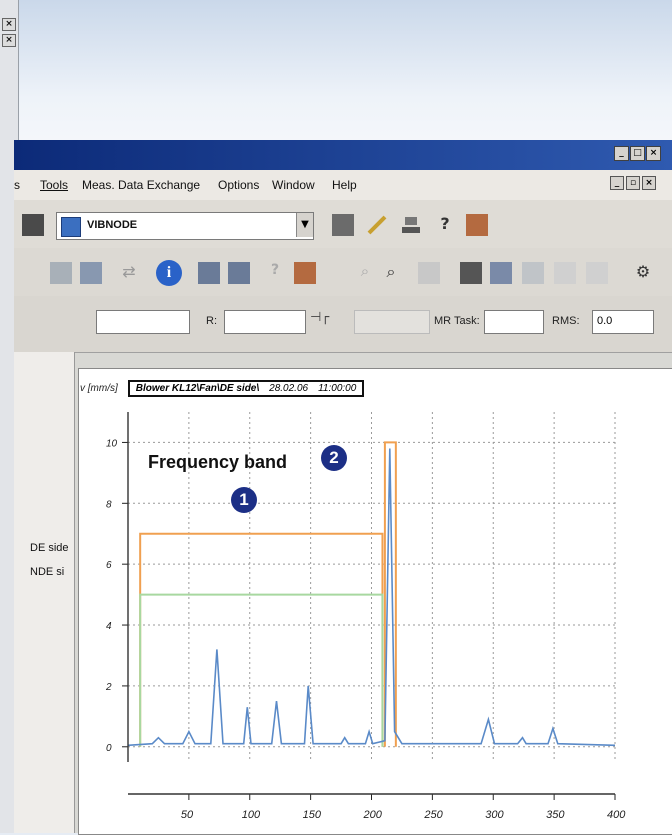 This screenshot has width=672, height=835. What do you see at coordinates (239, 273) in the screenshot?
I see `hierarchy-alt-icon` at bounding box center [239, 273].